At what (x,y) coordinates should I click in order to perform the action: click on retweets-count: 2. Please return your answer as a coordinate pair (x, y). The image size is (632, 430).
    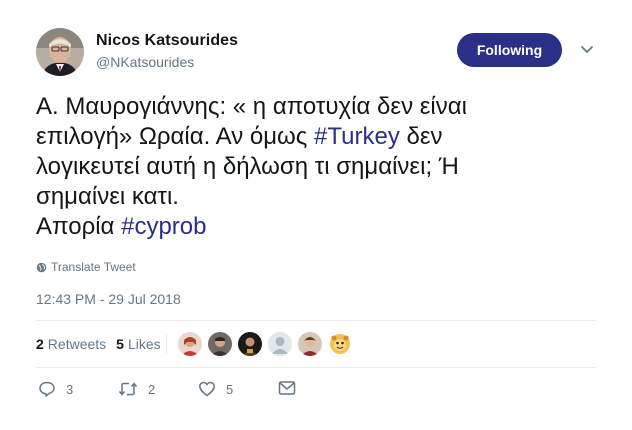
    Looking at the image, I should click on (40, 344).